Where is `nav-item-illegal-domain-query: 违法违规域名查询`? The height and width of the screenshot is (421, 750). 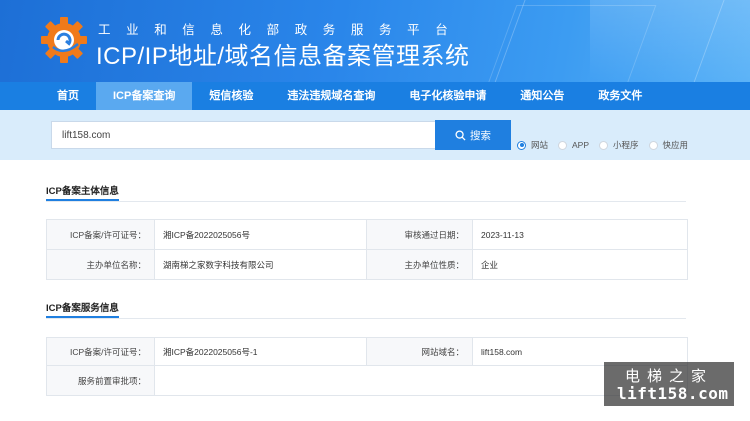 nav-item-illegal-domain-query: 违法违规域名查询 is located at coordinates (331, 96).